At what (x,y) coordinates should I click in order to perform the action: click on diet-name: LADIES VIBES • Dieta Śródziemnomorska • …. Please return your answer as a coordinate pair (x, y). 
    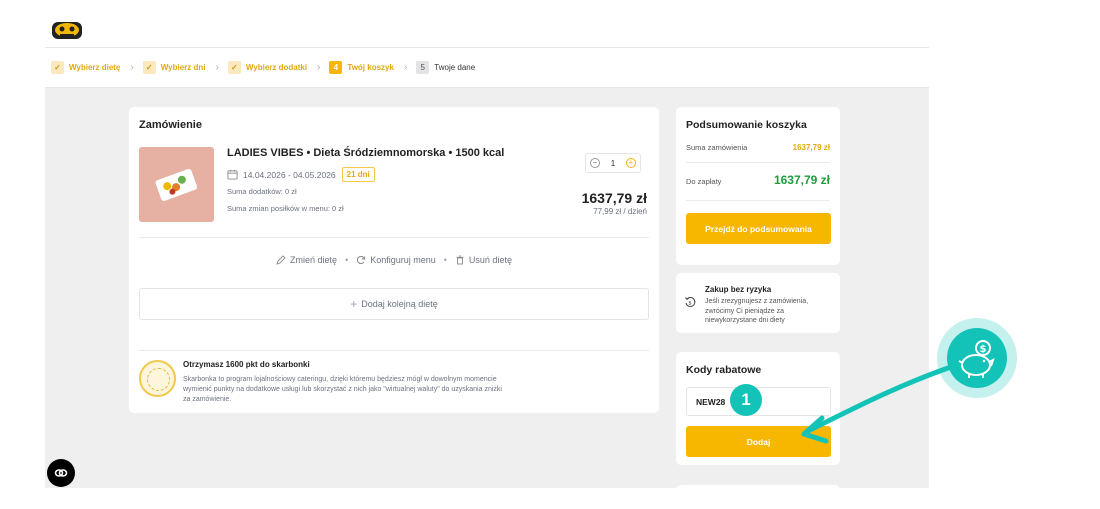
    Looking at the image, I should click on (366, 153).